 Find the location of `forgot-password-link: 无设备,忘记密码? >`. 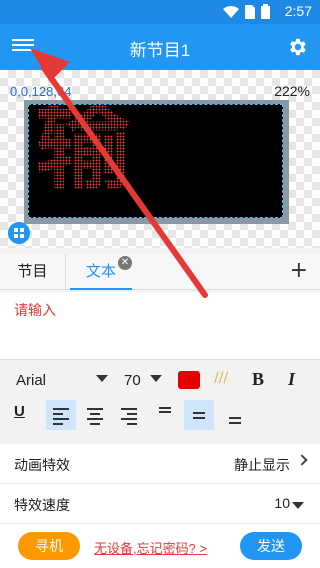

forgot-password-link: 无设备,忘记密码? > is located at coordinates (150, 547).